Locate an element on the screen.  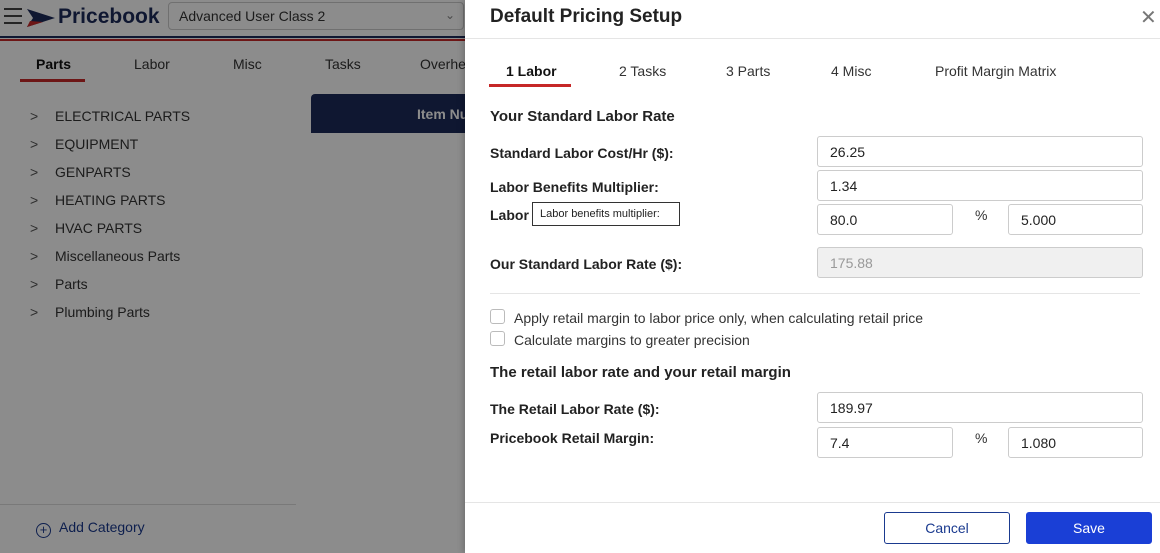
tab-labor: 1 Labor is located at coordinates (531, 71).